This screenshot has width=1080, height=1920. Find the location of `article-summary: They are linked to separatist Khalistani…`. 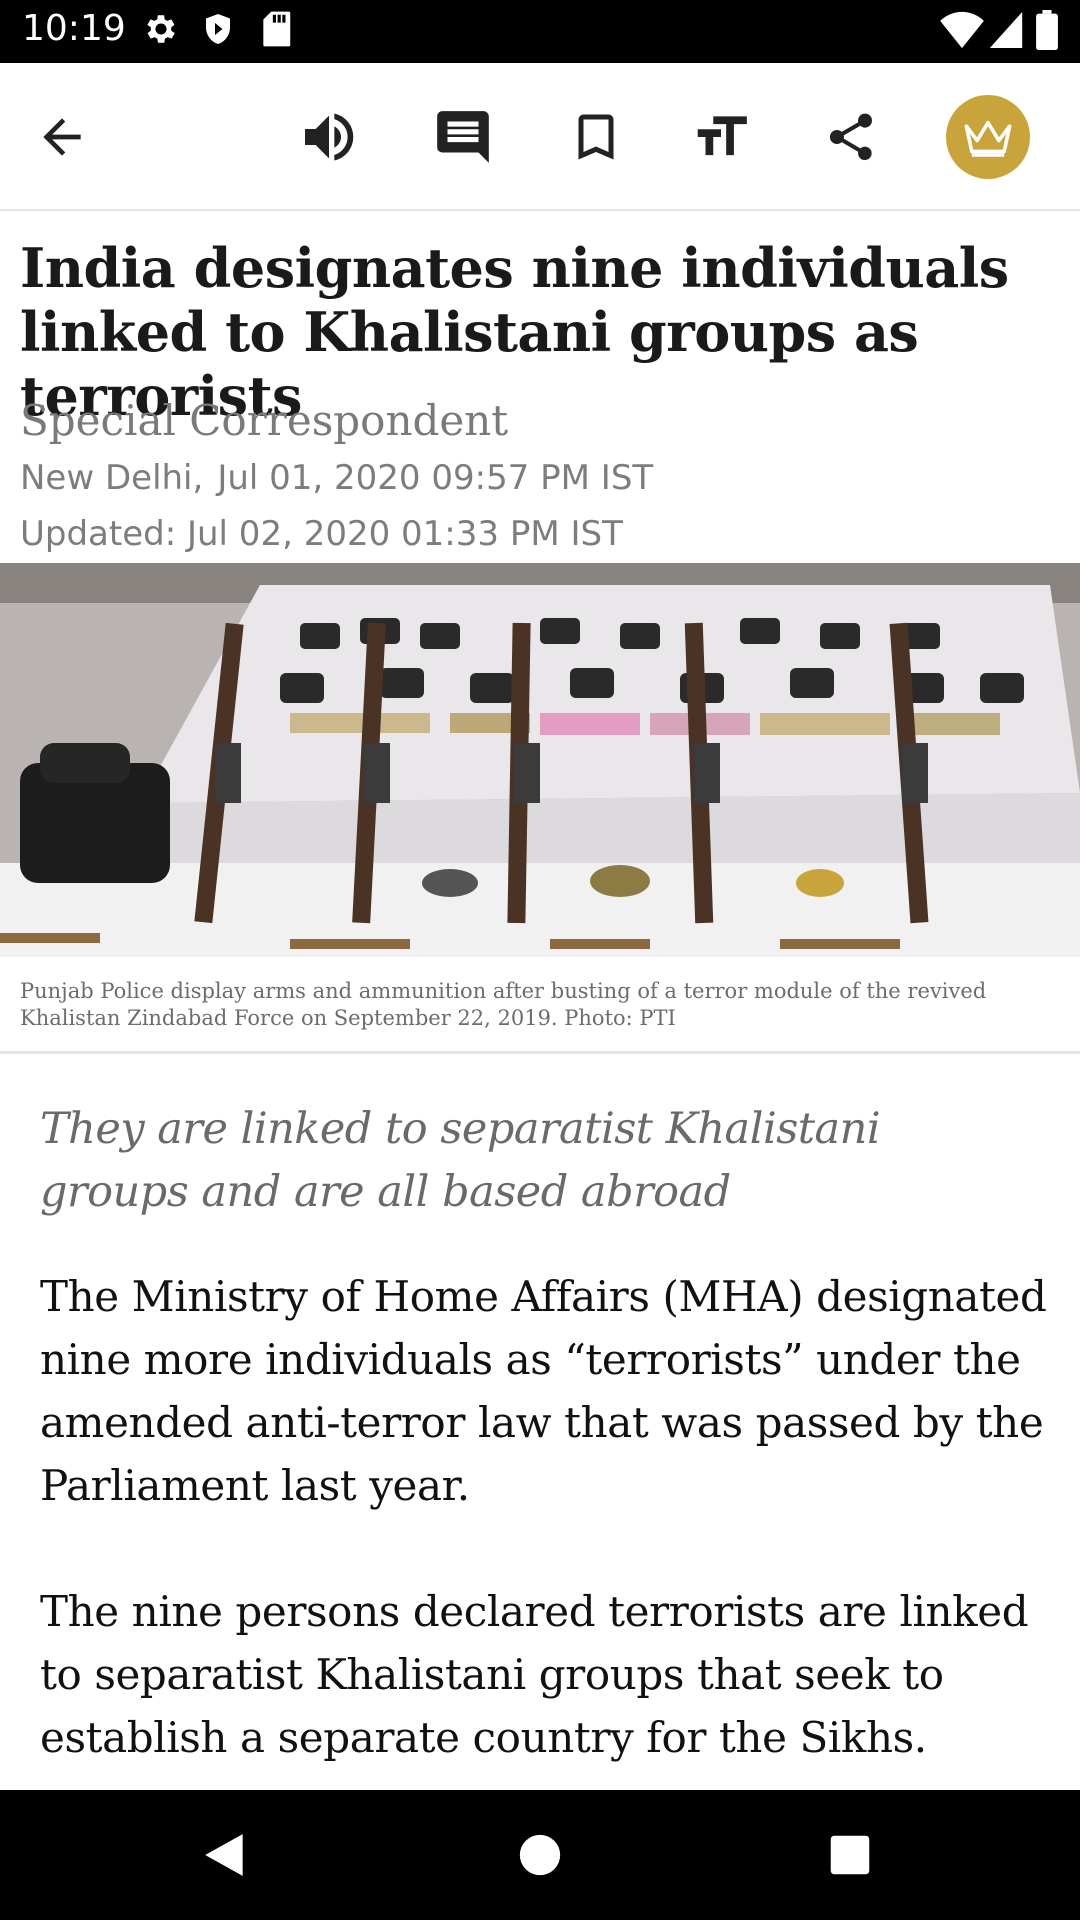

article-summary: They are linked to separatist Khalistani… is located at coordinates (460, 1160).